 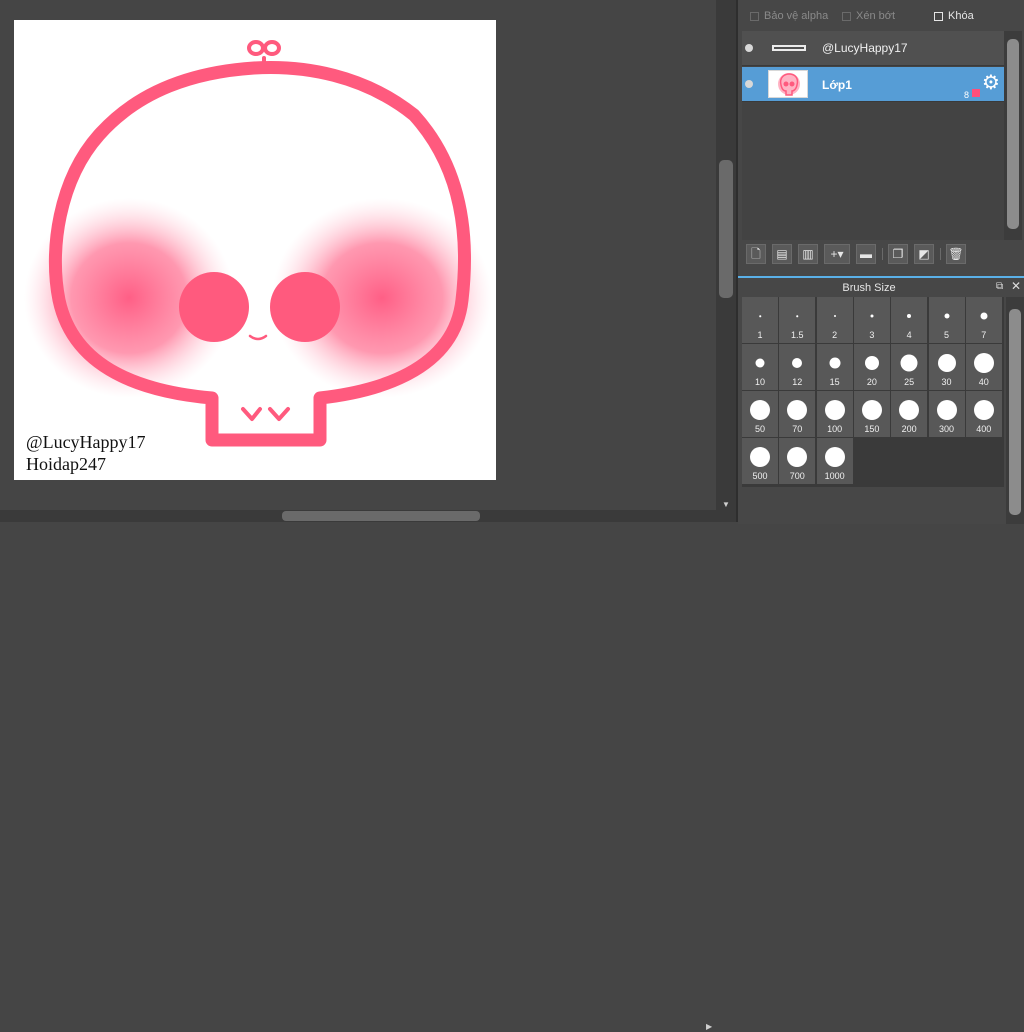 What do you see at coordinates (760, 320) in the screenshot?
I see `brush-size-cell: 1` at bounding box center [760, 320].